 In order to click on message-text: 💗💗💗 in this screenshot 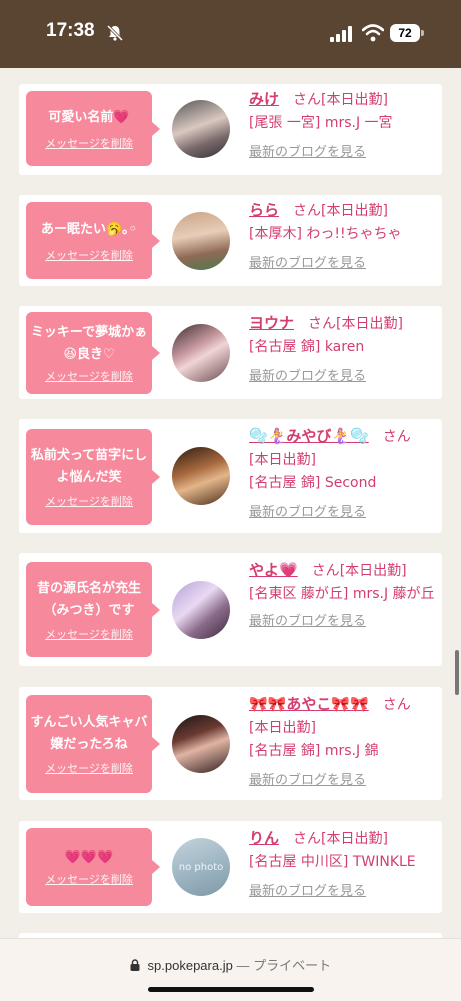, I will do `click(89, 857)`.